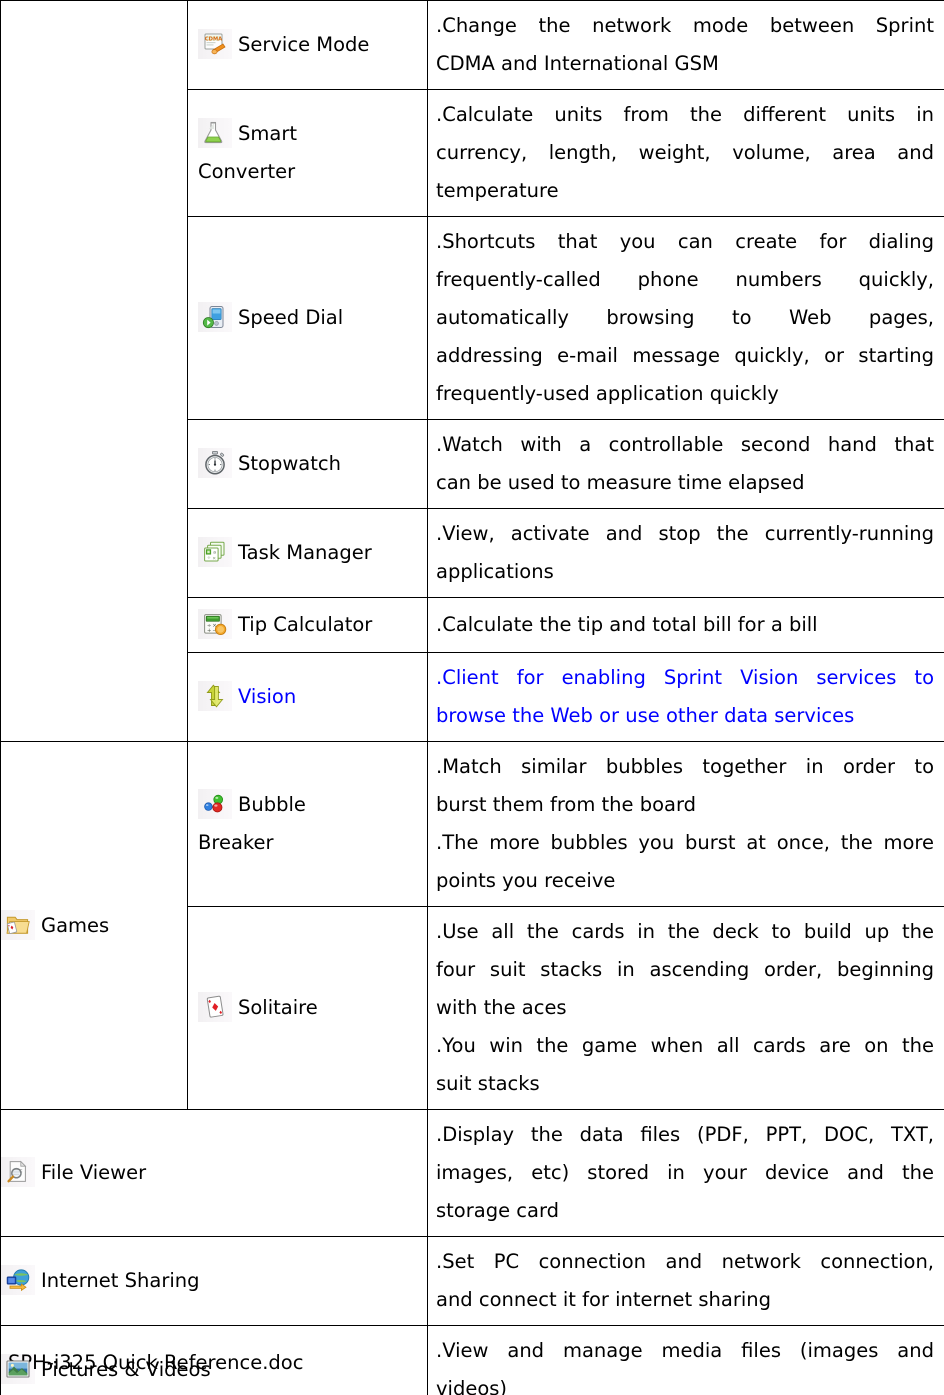  What do you see at coordinates (685, 1350) in the screenshot?
I see `description-line: .View and manage media files (images and` at bounding box center [685, 1350].